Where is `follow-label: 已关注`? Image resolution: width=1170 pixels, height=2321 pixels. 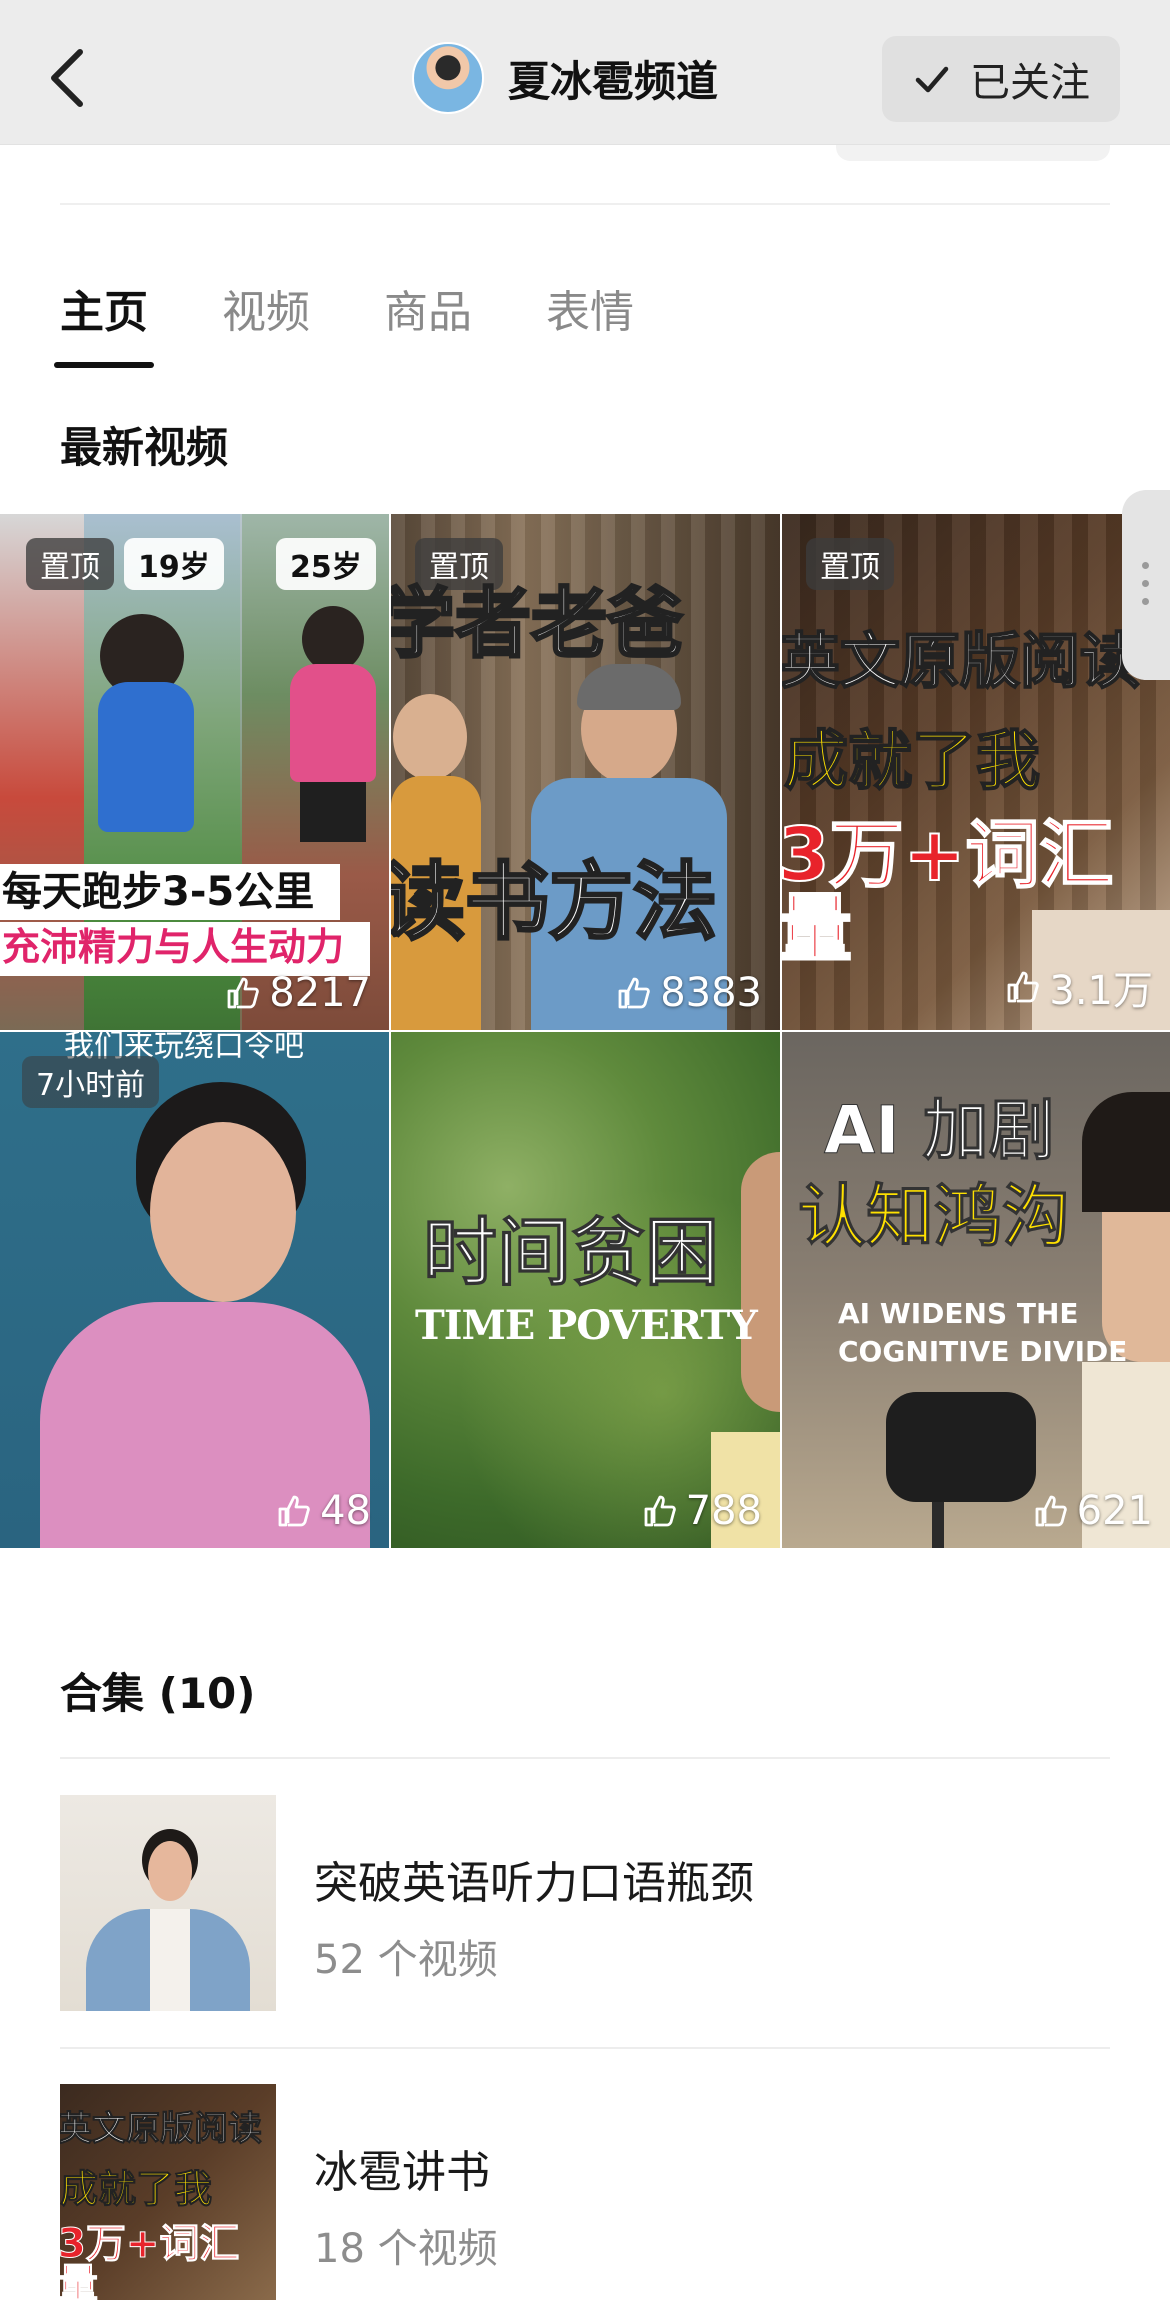
follow-label: 已关注 is located at coordinates (1030, 83).